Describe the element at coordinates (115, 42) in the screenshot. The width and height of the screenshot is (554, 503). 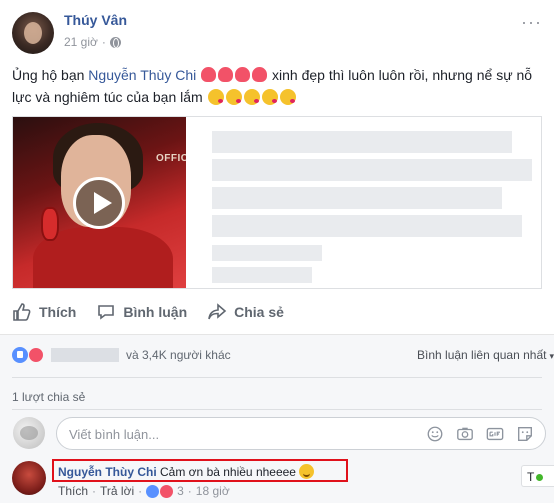
I see `globe-icon` at that location.